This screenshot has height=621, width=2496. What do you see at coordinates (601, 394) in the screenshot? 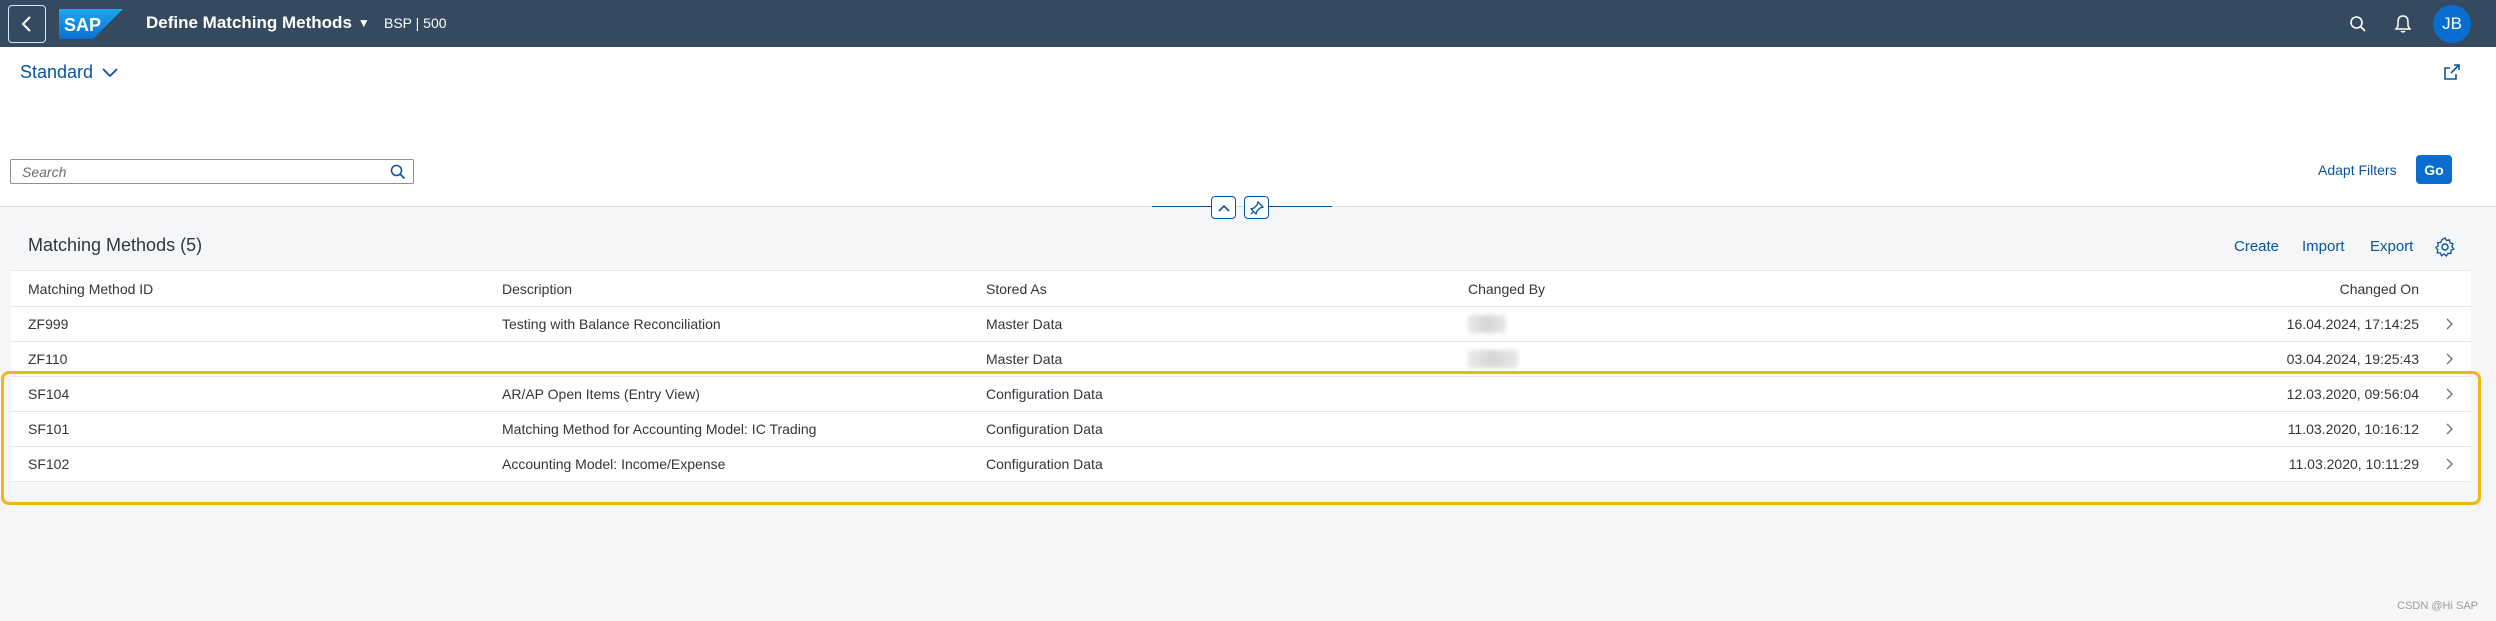
I see `cell-description: AR/AP Open Items (Entry View)` at bounding box center [601, 394].